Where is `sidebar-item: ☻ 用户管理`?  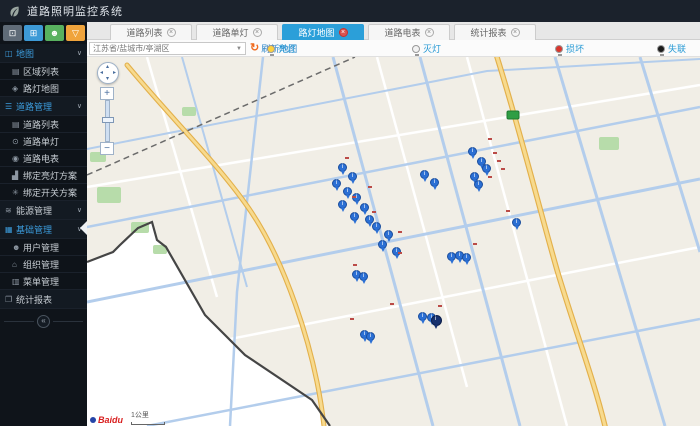 sidebar-item: ☻ 用户管理 is located at coordinates (43, 247).